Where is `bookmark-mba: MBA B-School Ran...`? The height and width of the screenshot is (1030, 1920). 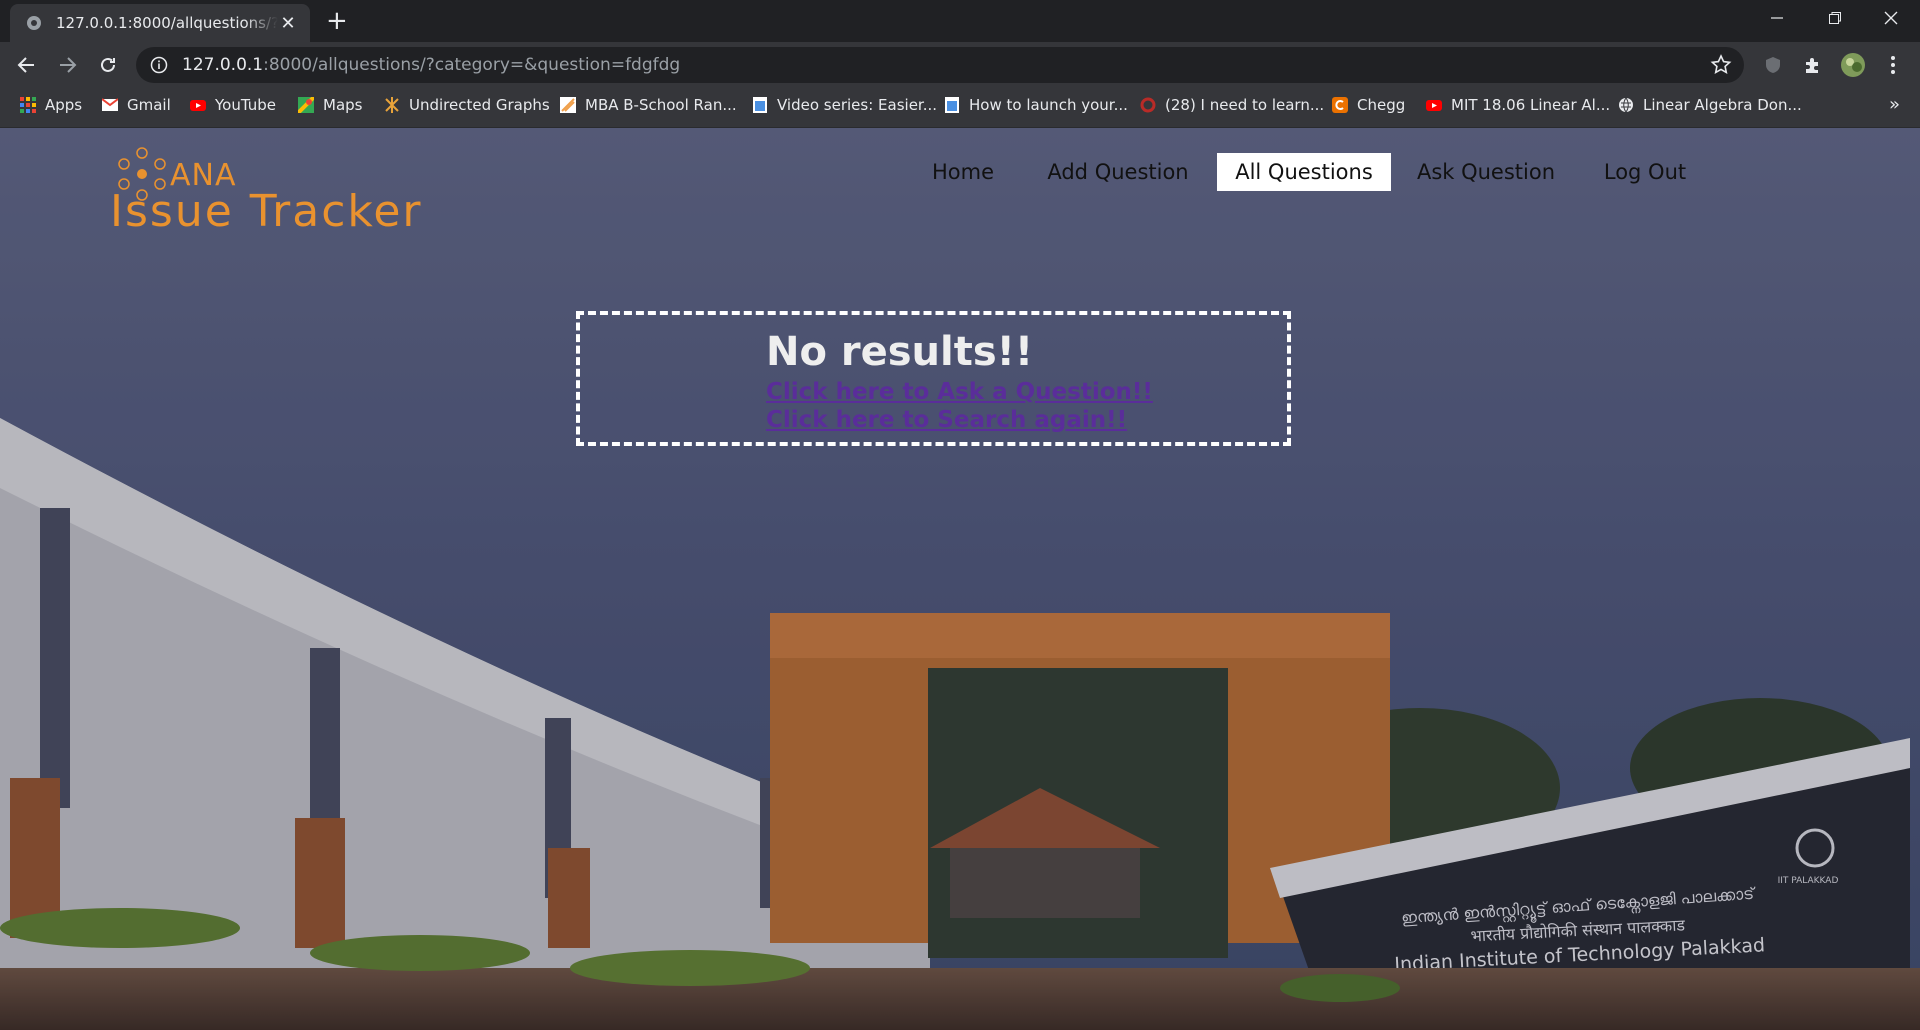 bookmark-mba: MBA B-School Ran... is located at coordinates (648, 105).